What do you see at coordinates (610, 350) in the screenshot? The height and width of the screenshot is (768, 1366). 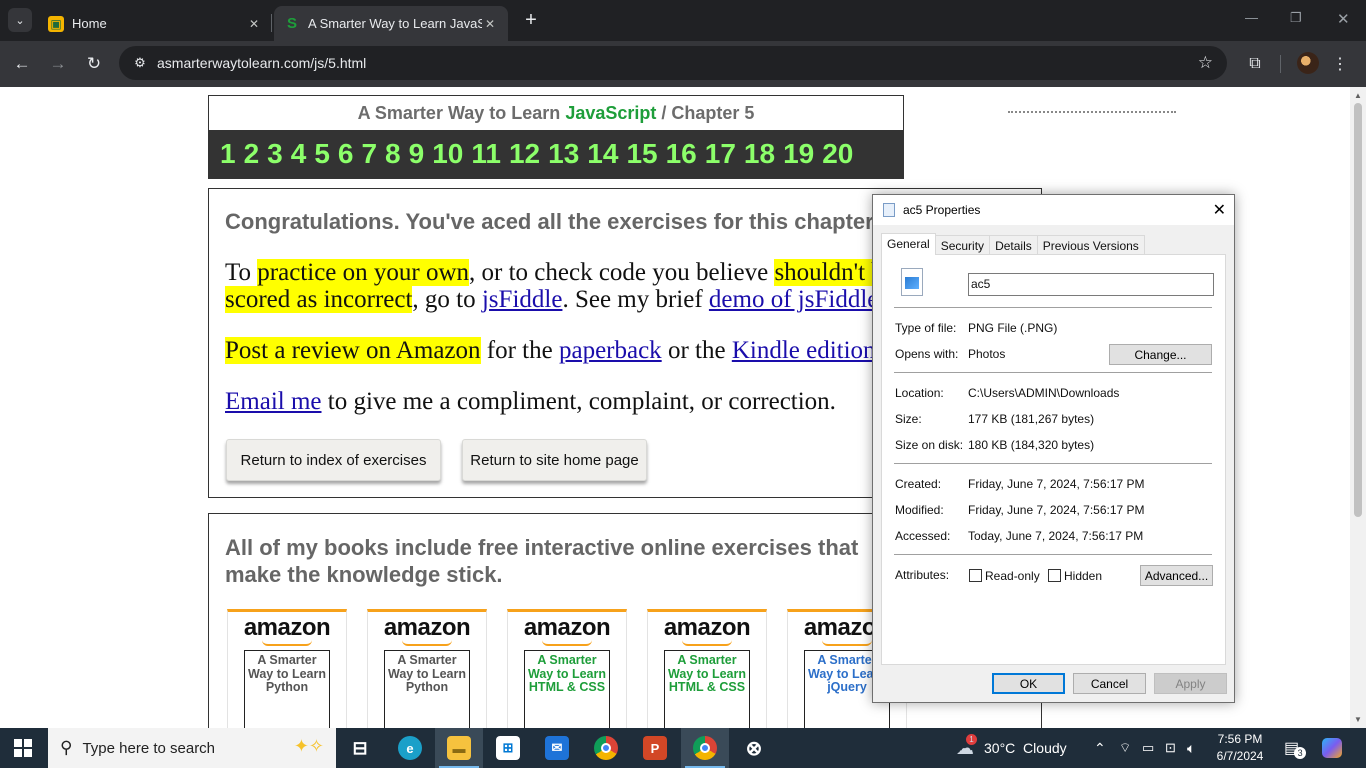 I see `paperback-link: paperback` at bounding box center [610, 350].